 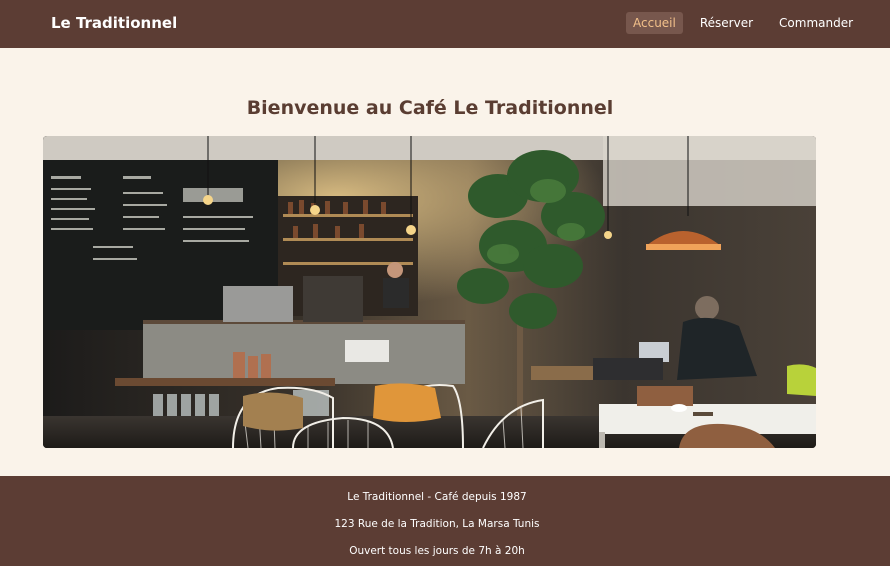 What do you see at coordinates (726, 23) in the screenshot?
I see `nav-reserver: Réserver` at bounding box center [726, 23].